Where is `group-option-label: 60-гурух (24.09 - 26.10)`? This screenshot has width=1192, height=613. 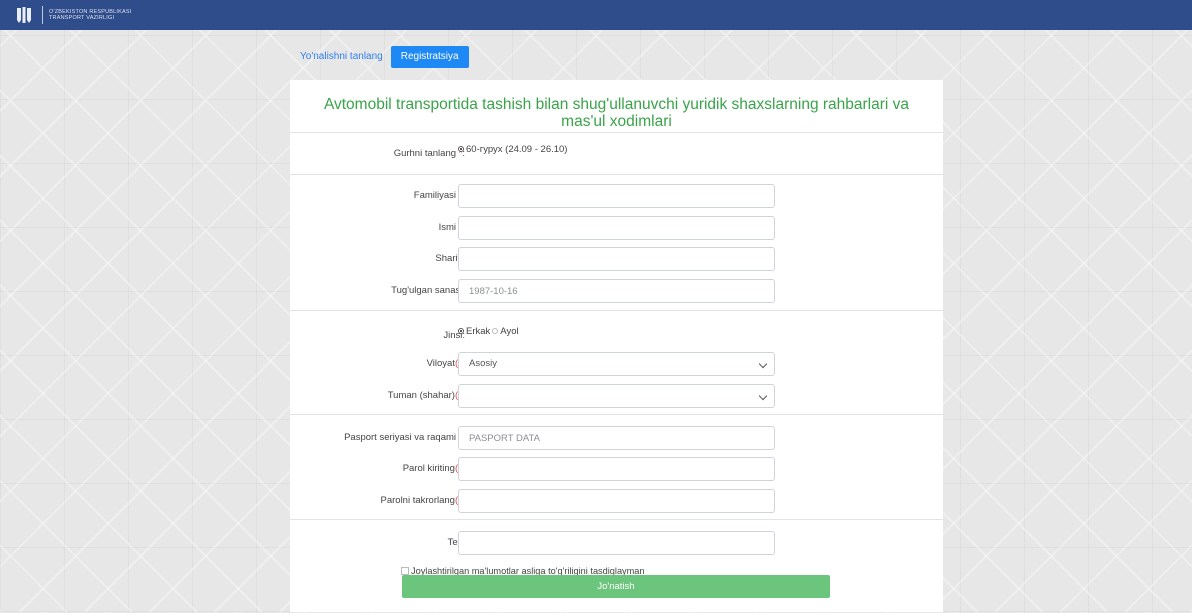
group-option-label: 60-гурух (24.09 - 26.10) is located at coordinates (517, 149).